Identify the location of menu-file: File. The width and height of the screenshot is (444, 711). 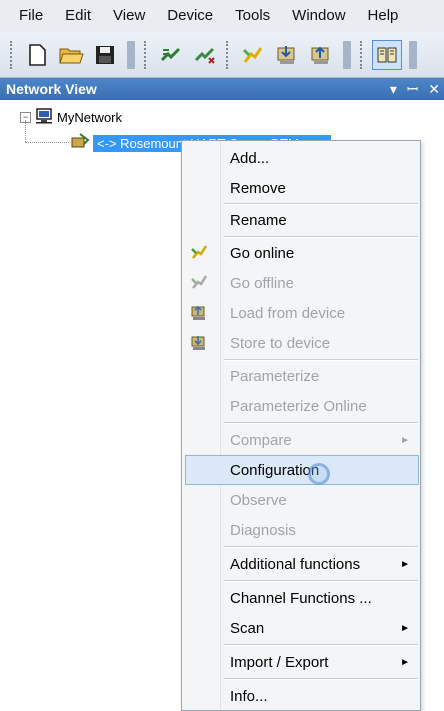
(31, 16).